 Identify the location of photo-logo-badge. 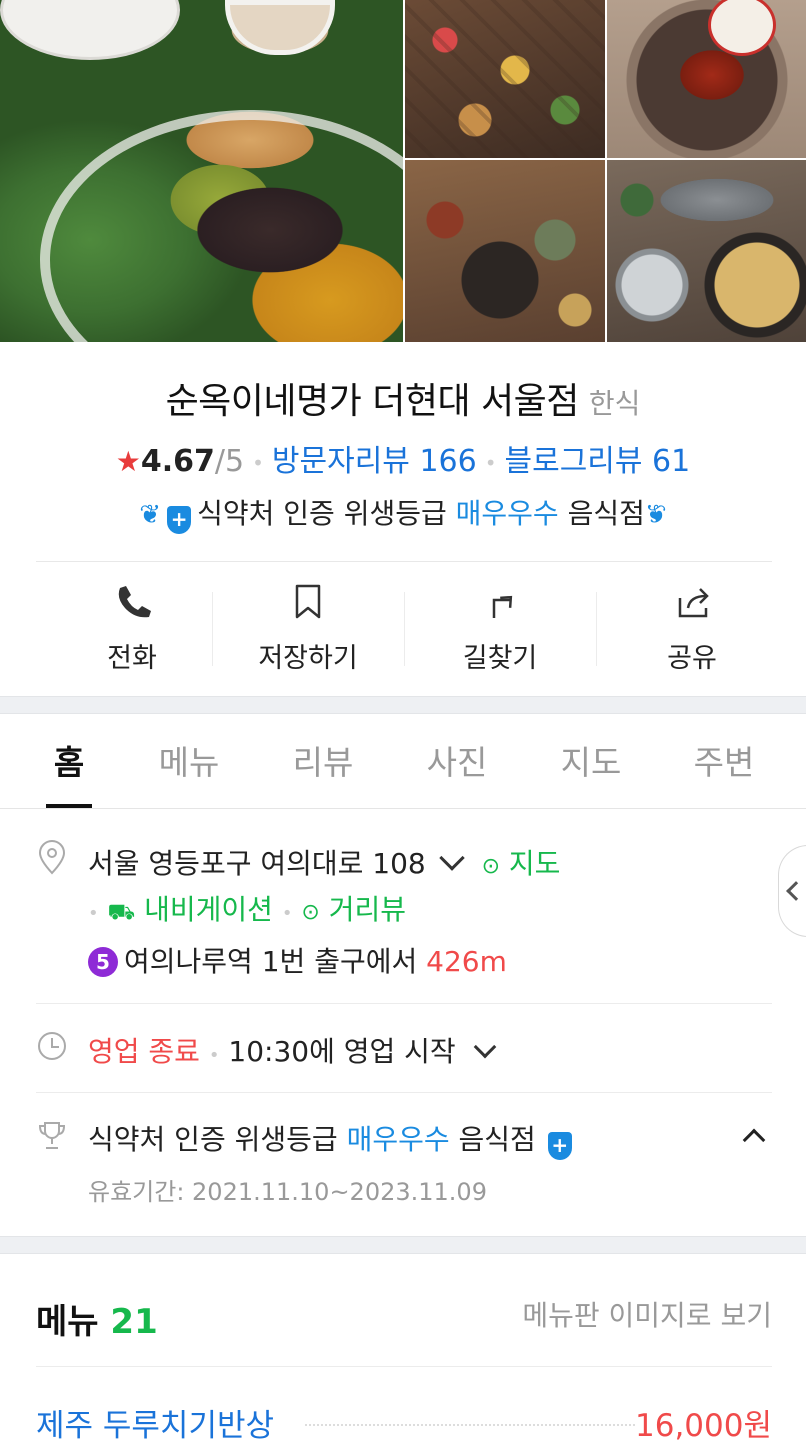
(742, 28).